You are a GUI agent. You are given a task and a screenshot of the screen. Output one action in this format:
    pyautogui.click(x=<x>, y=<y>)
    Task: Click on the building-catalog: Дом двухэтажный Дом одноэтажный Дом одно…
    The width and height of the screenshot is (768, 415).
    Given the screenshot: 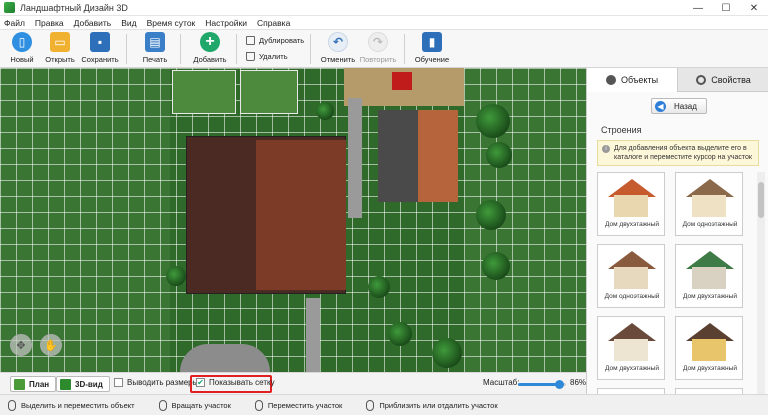 What is the action you would take?
    pyautogui.click(x=675, y=283)
    